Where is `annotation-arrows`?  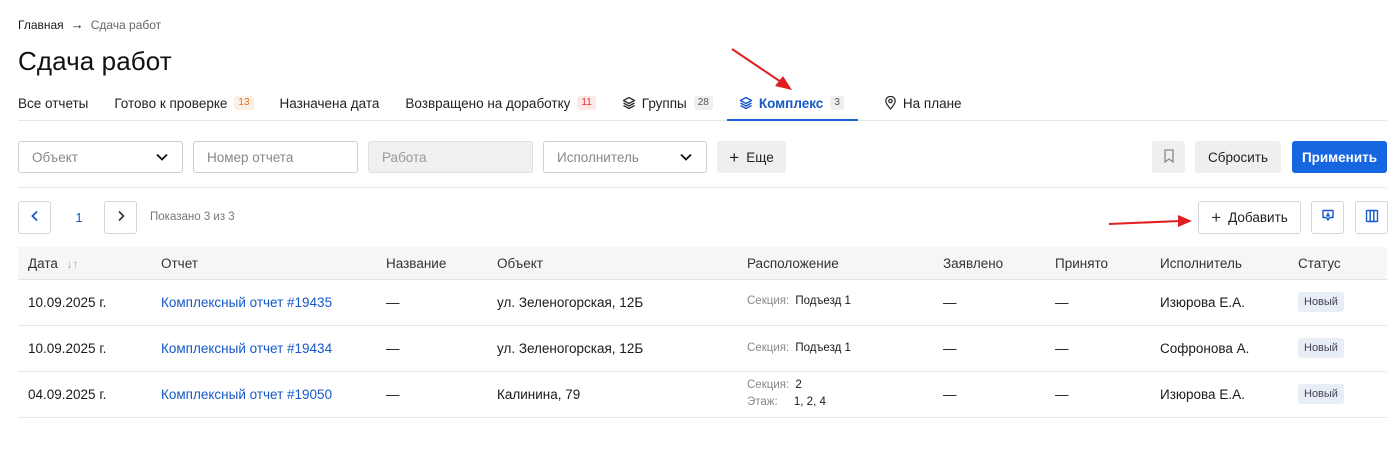 annotation-arrows is located at coordinates (961, 137).